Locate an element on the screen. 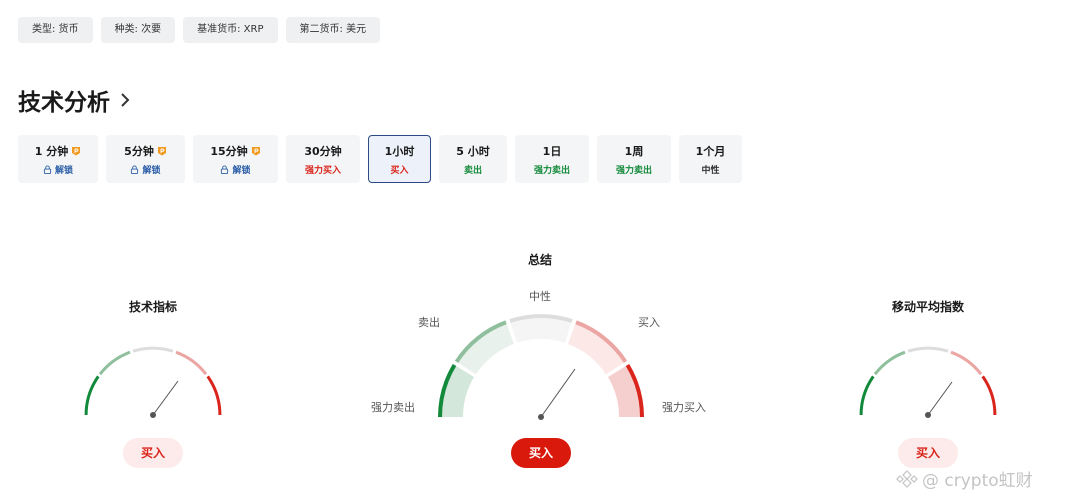  tab-label: 1个月 is located at coordinates (710, 151).